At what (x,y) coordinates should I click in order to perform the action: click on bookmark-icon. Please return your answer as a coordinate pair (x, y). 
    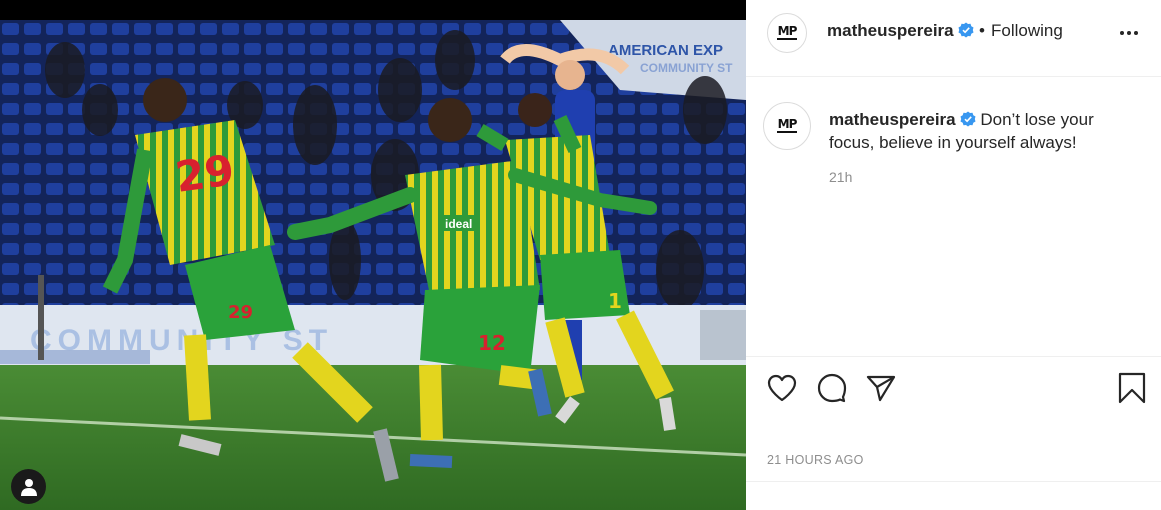
    Looking at the image, I should click on (1132, 388).